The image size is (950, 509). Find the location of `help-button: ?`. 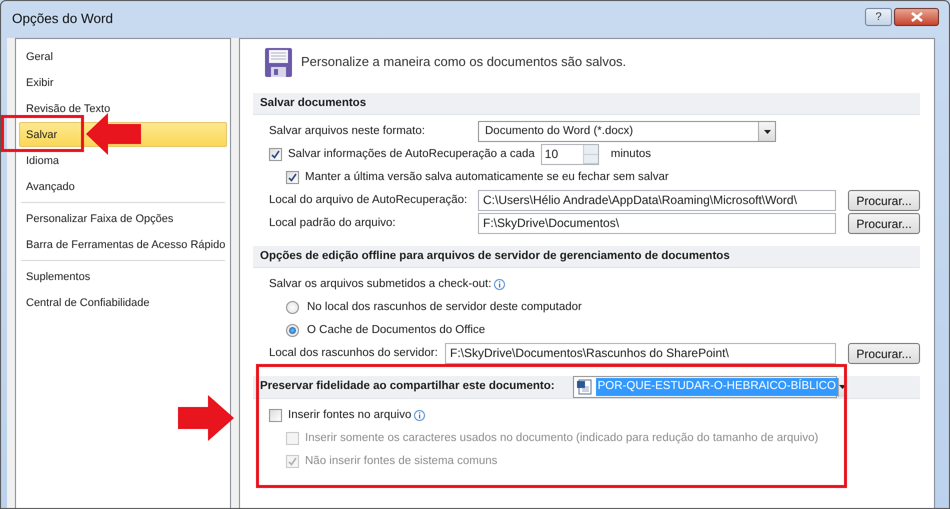

help-button: ? is located at coordinates (878, 17).